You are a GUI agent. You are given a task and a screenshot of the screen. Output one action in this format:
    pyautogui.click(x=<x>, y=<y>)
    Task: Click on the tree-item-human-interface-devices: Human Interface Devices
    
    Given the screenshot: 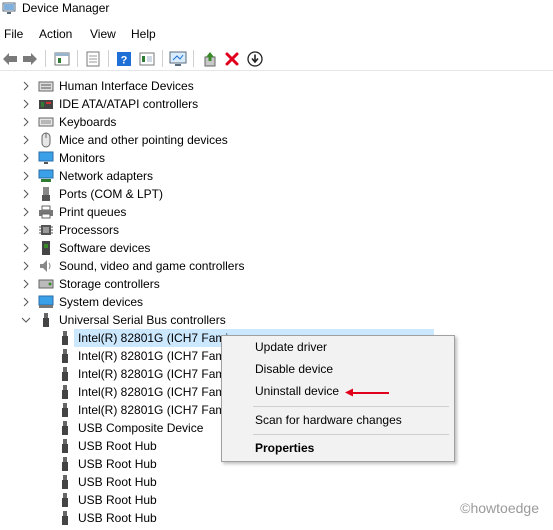 What is the action you would take?
    pyautogui.click(x=276, y=86)
    